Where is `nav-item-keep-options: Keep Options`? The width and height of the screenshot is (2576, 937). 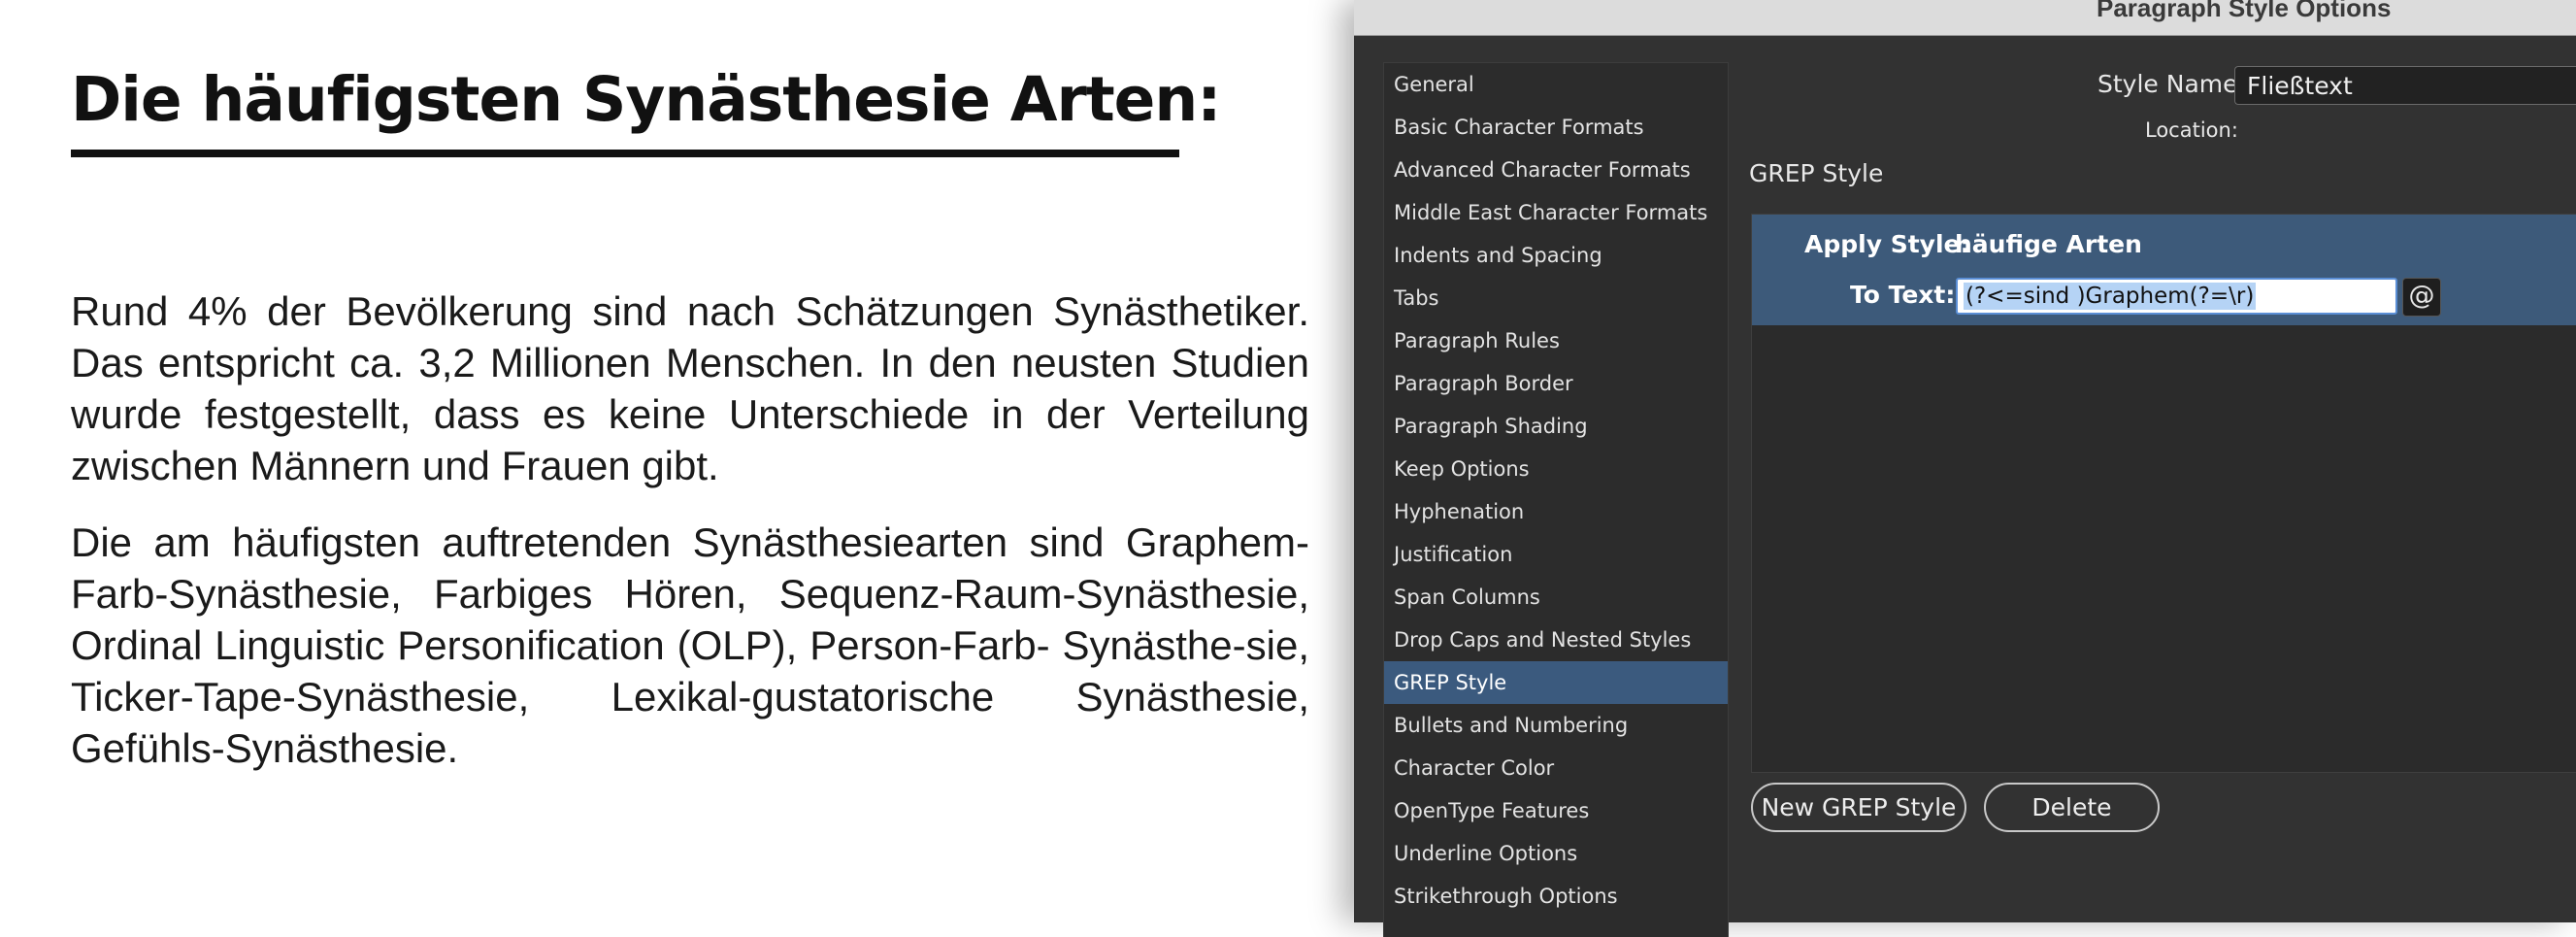
nav-item-keep-options: Keep Options is located at coordinates (1556, 469).